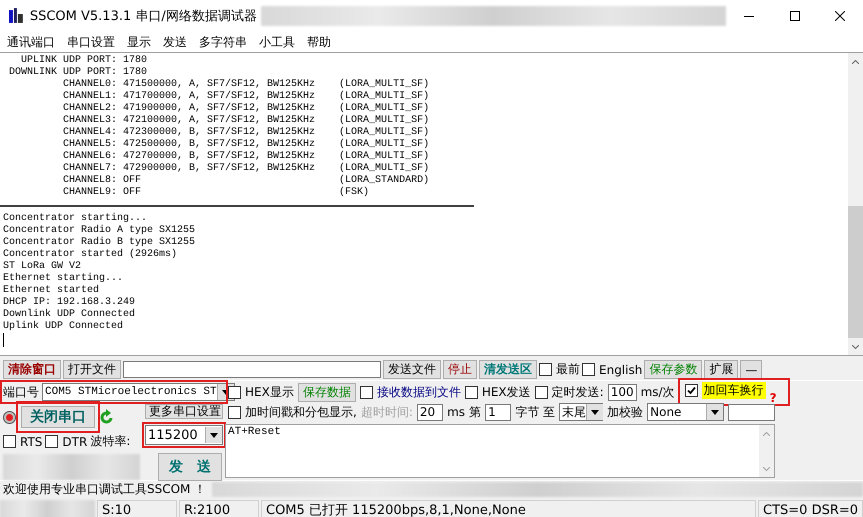 This screenshot has width=863, height=517. I want to click on text-cursor, so click(3, 340).